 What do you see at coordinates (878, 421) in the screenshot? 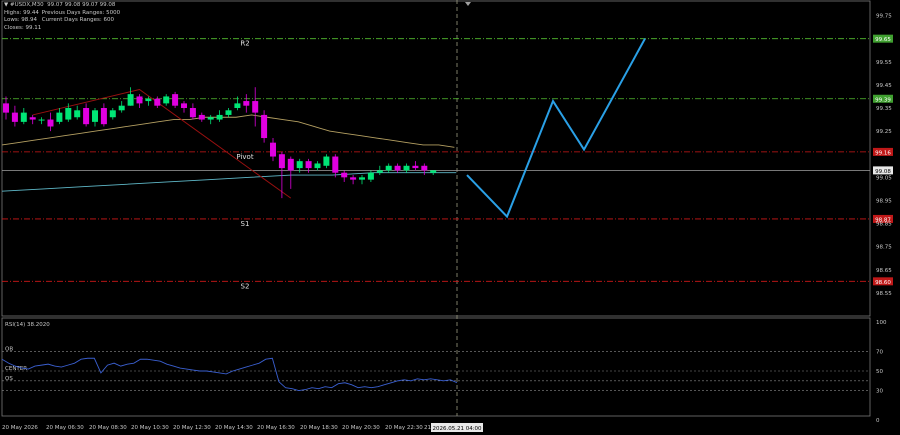
I see `rsi-axis-tick-label: 0` at bounding box center [878, 421].